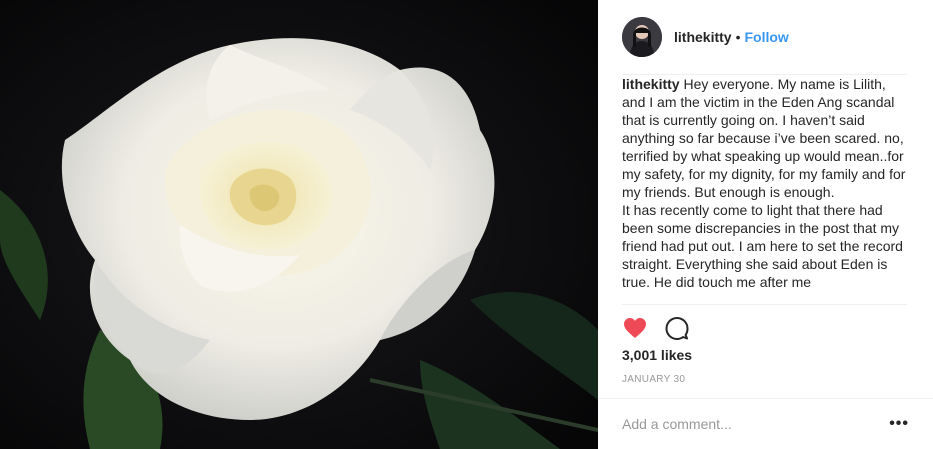 The image size is (933, 449). I want to click on comment-input, so click(756, 424).